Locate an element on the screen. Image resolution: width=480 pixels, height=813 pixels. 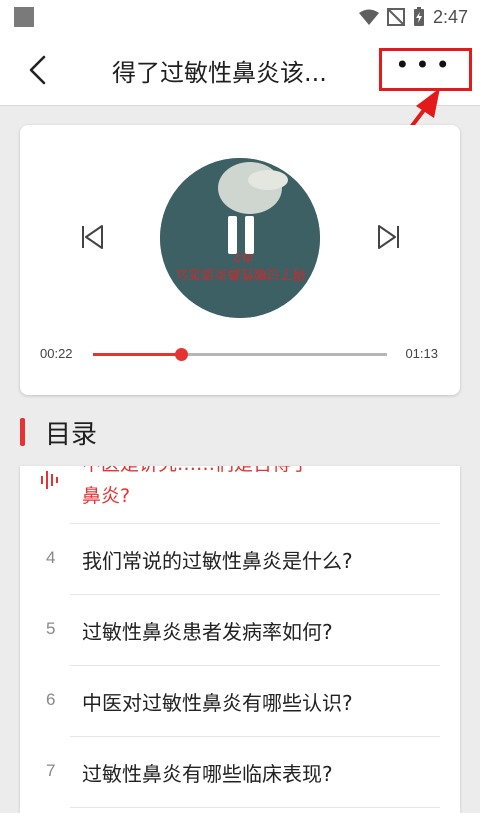
toc-heading: 目录 is located at coordinates (58, 432).